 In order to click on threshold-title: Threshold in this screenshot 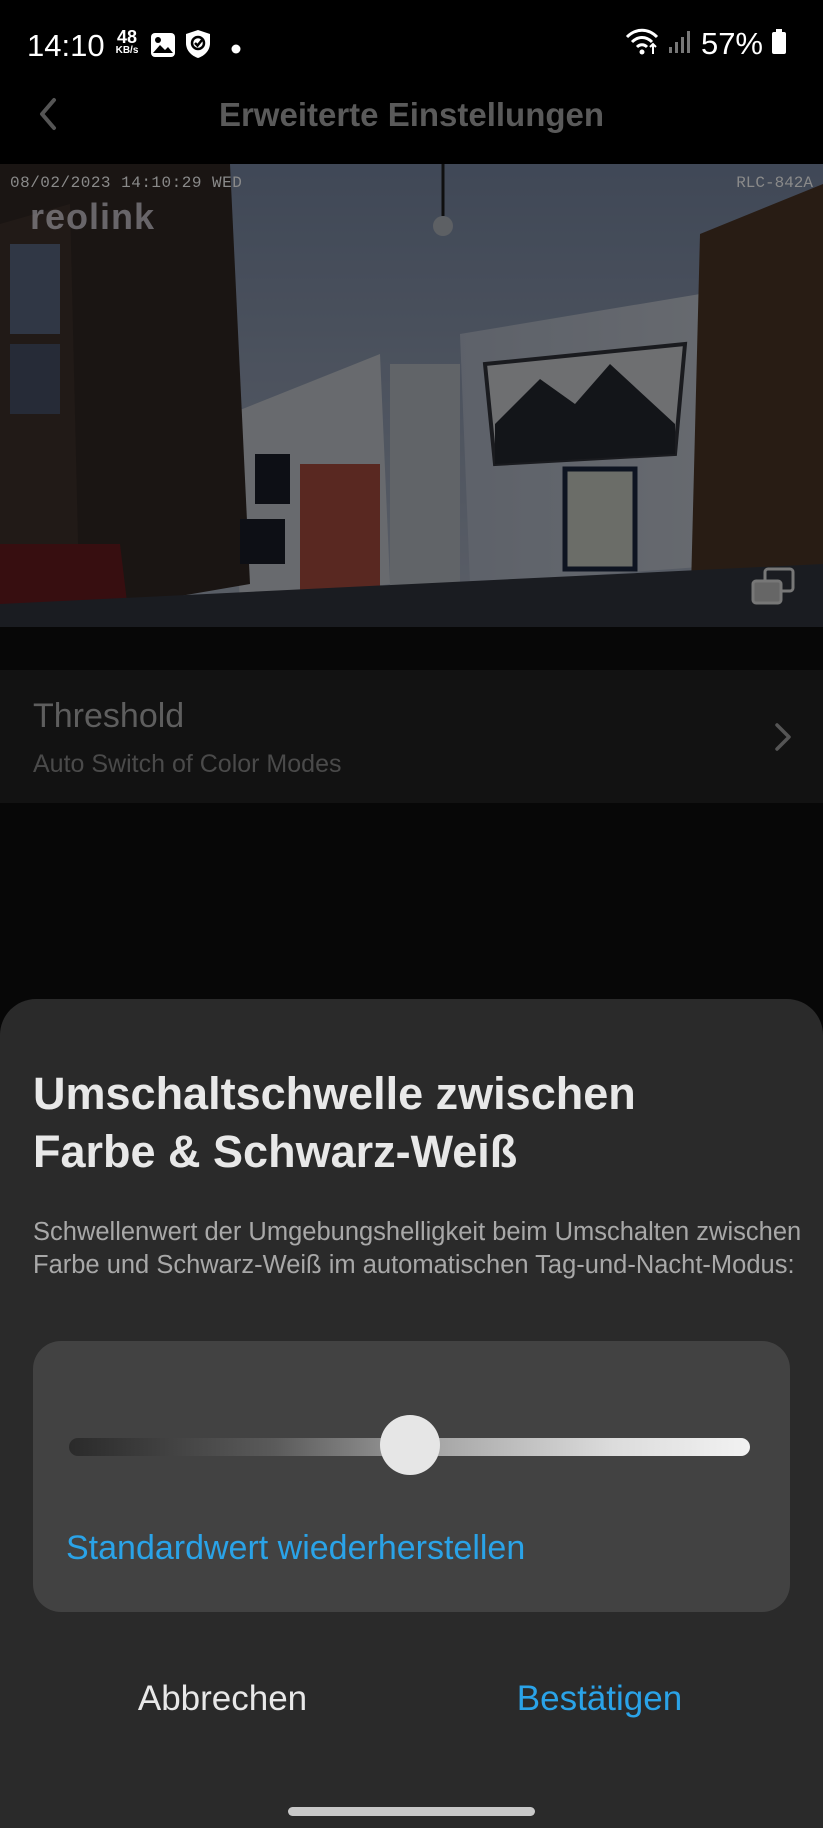, I will do `click(109, 716)`.